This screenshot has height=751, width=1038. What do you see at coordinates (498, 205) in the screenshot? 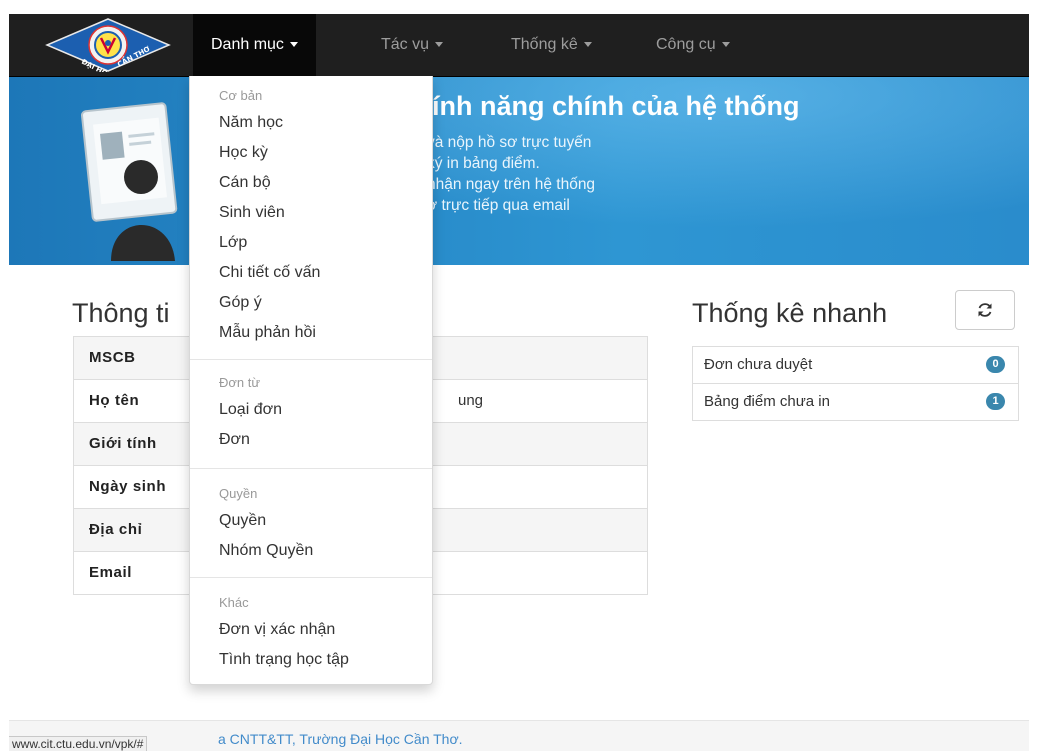
I see `hero-line-4: ợ trực tiếp qua email` at bounding box center [498, 205].